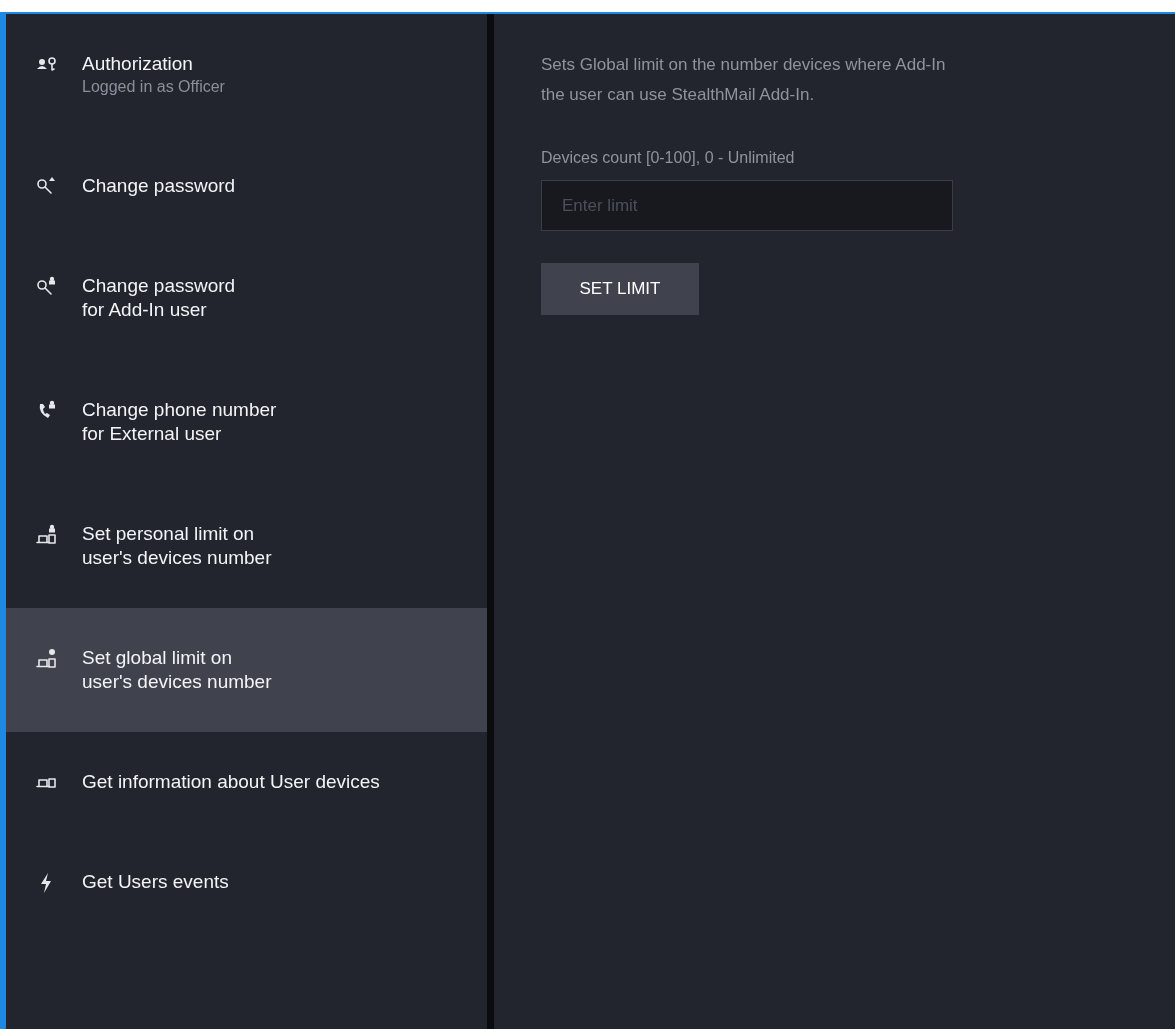 The width and height of the screenshot is (1175, 1029). I want to click on item-label: Get information about User devices, so click(231, 782).